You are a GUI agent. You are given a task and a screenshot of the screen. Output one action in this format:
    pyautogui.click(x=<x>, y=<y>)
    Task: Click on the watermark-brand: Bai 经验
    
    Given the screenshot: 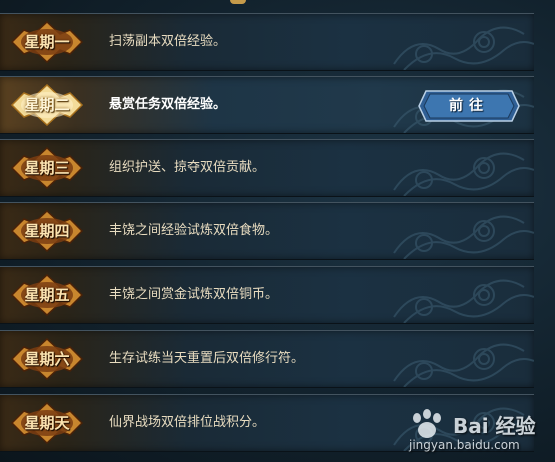 What is the action you would take?
    pyautogui.click(x=494, y=426)
    